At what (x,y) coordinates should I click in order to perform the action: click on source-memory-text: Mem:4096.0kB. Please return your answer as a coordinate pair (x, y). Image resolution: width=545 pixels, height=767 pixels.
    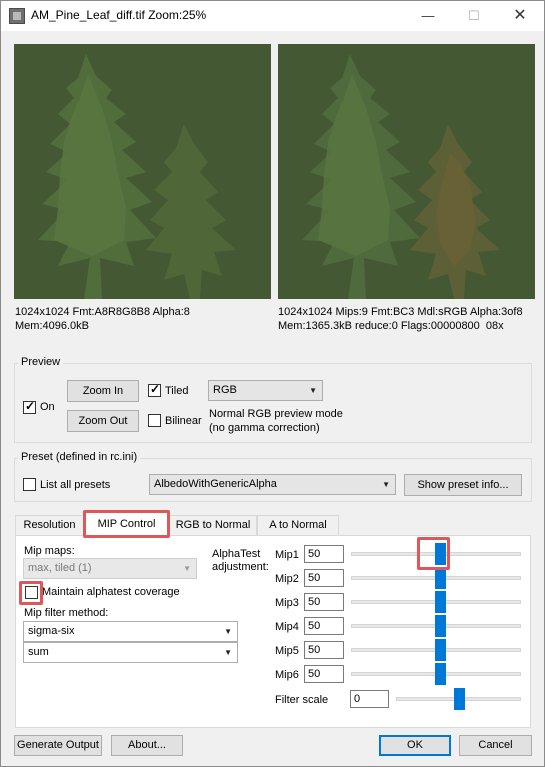
    Looking at the image, I should click on (52, 326).